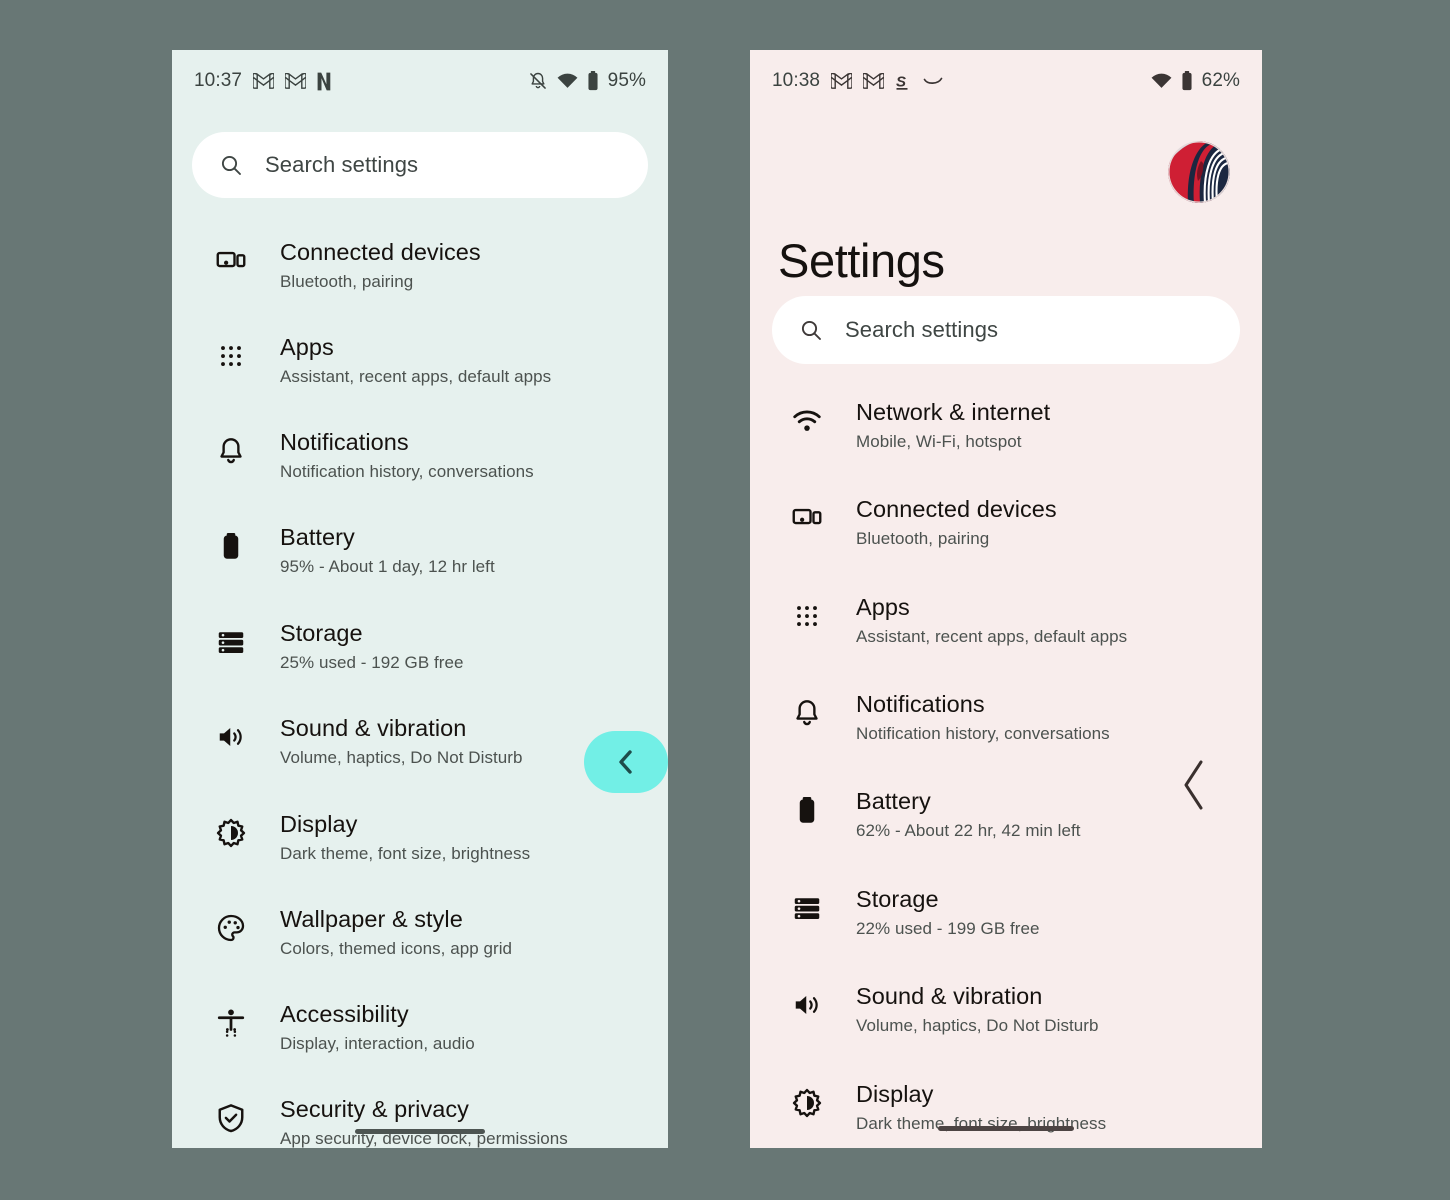 Image resolution: width=1450 pixels, height=1200 pixels. I want to click on account-avatar, so click(1199, 172).